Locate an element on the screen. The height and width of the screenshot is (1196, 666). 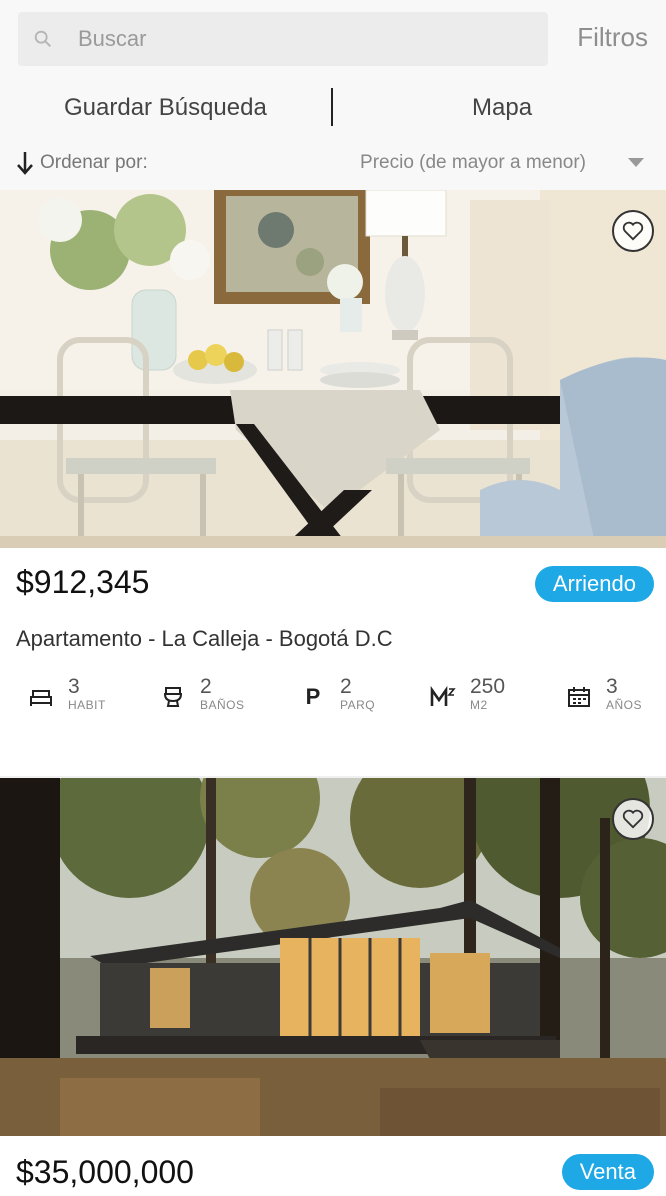
sort-row: Ordenar por: Precio (de mayor a menor) is located at coordinates (333, 163).